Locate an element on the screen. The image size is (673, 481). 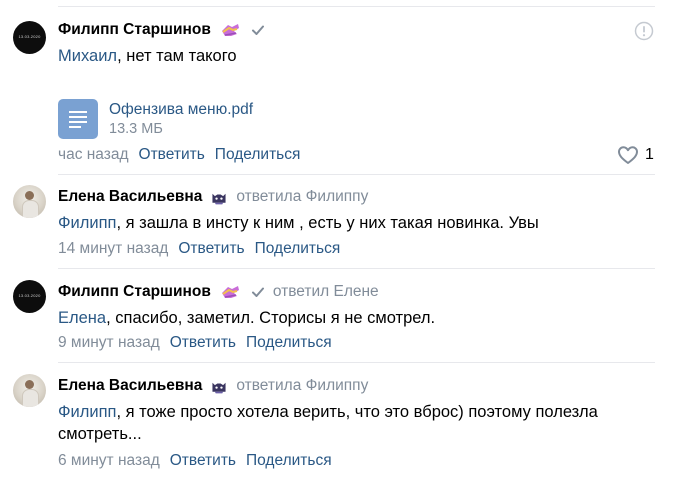
attachment-size: 13.3 МБ is located at coordinates (136, 129).